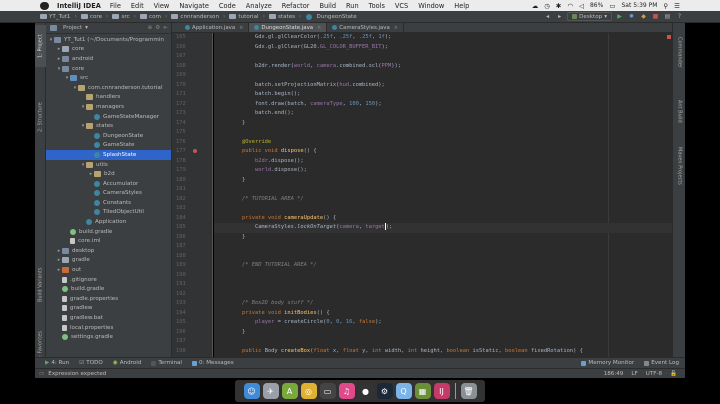 The width and height of the screenshot is (720, 404). I want to click on breadcrumb-project: YT_Tut1, so click(55, 17).